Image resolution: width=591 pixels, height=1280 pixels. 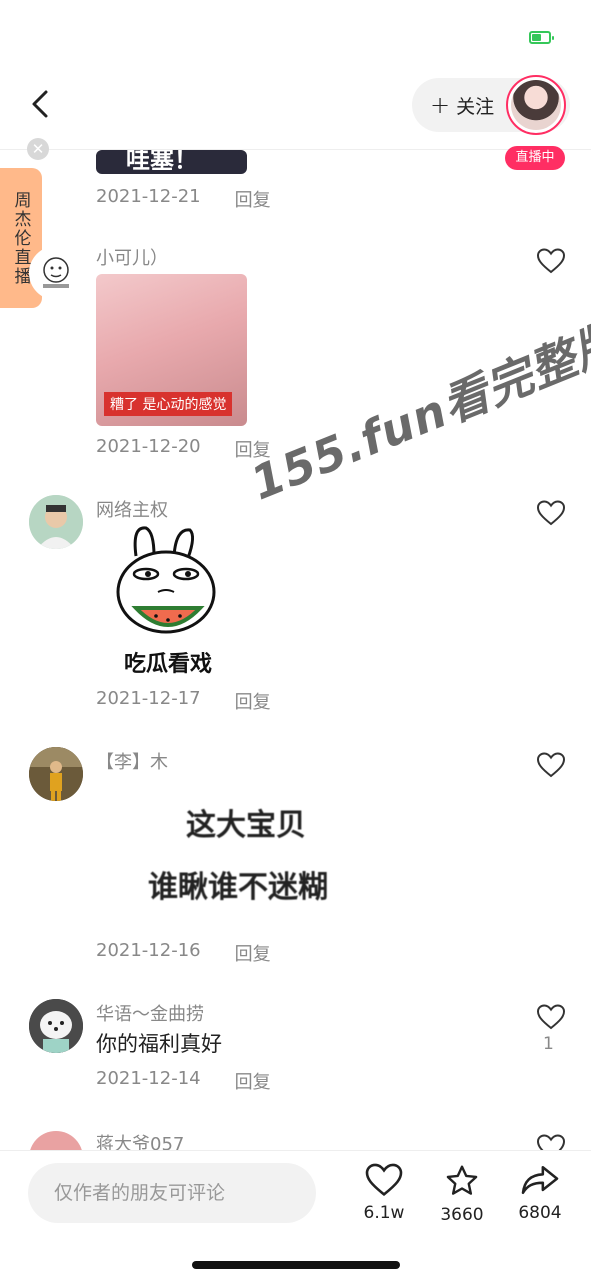 What do you see at coordinates (171, 598) in the screenshot?
I see `comment-image: 吃瓜看戏` at bounding box center [171, 598].